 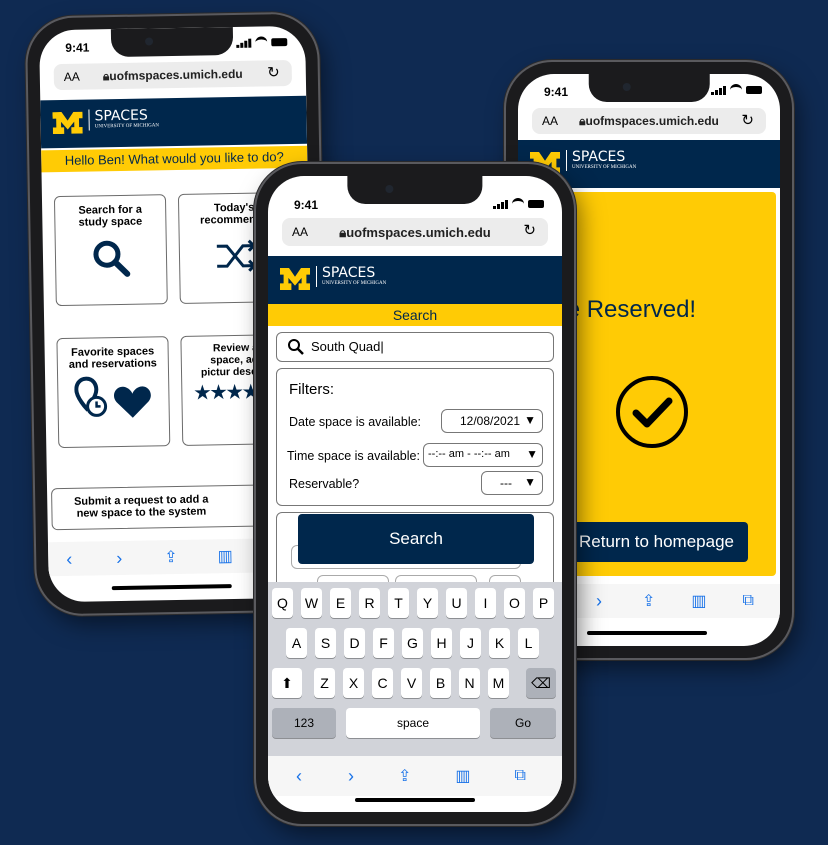 What do you see at coordinates (541, 683) in the screenshot?
I see `delete-key: ⌫` at bounding box center [541, 683].